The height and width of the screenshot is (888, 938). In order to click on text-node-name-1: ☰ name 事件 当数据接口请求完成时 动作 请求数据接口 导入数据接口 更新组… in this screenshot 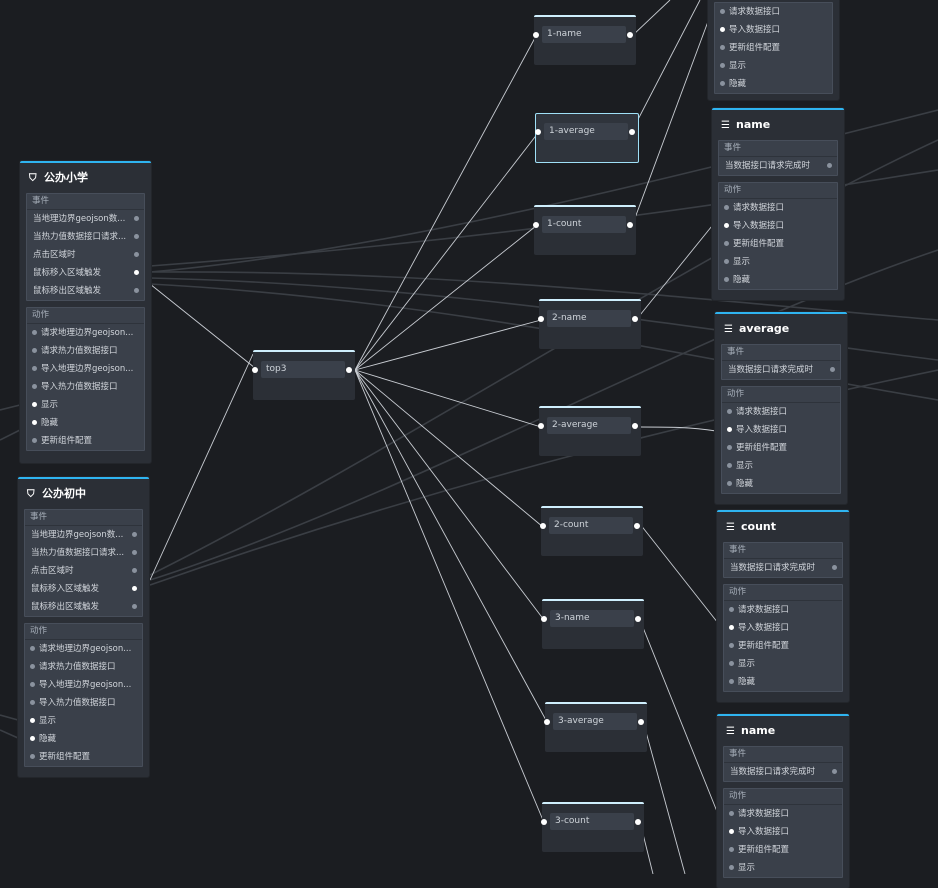, I will do `click(778, 204)`.